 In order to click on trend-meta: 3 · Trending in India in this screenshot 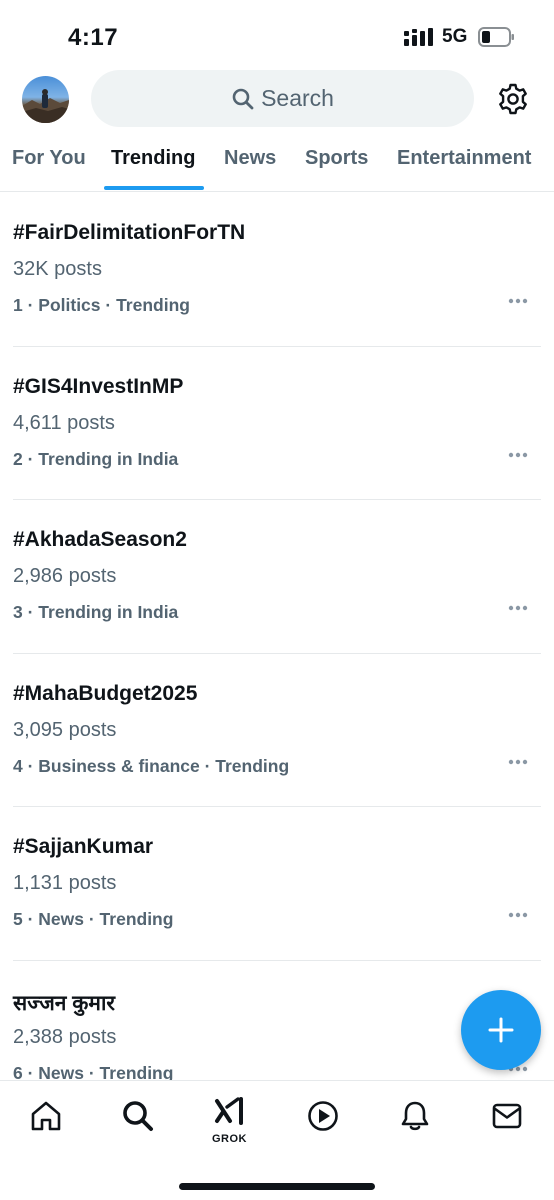, I will do `click(96, 612)`.